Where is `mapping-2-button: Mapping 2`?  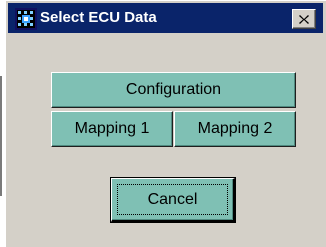
mapping-2-button: Mapping 2 is located at coordinates (235, 129).